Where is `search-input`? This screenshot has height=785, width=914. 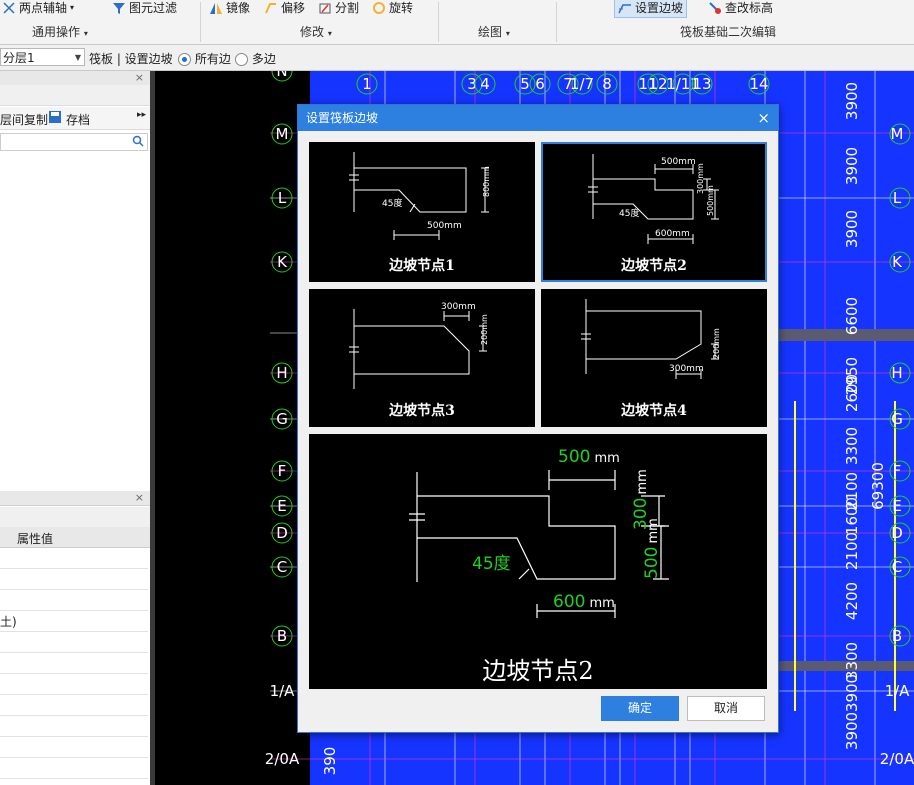 search-input is located at coordinates (74, 142).